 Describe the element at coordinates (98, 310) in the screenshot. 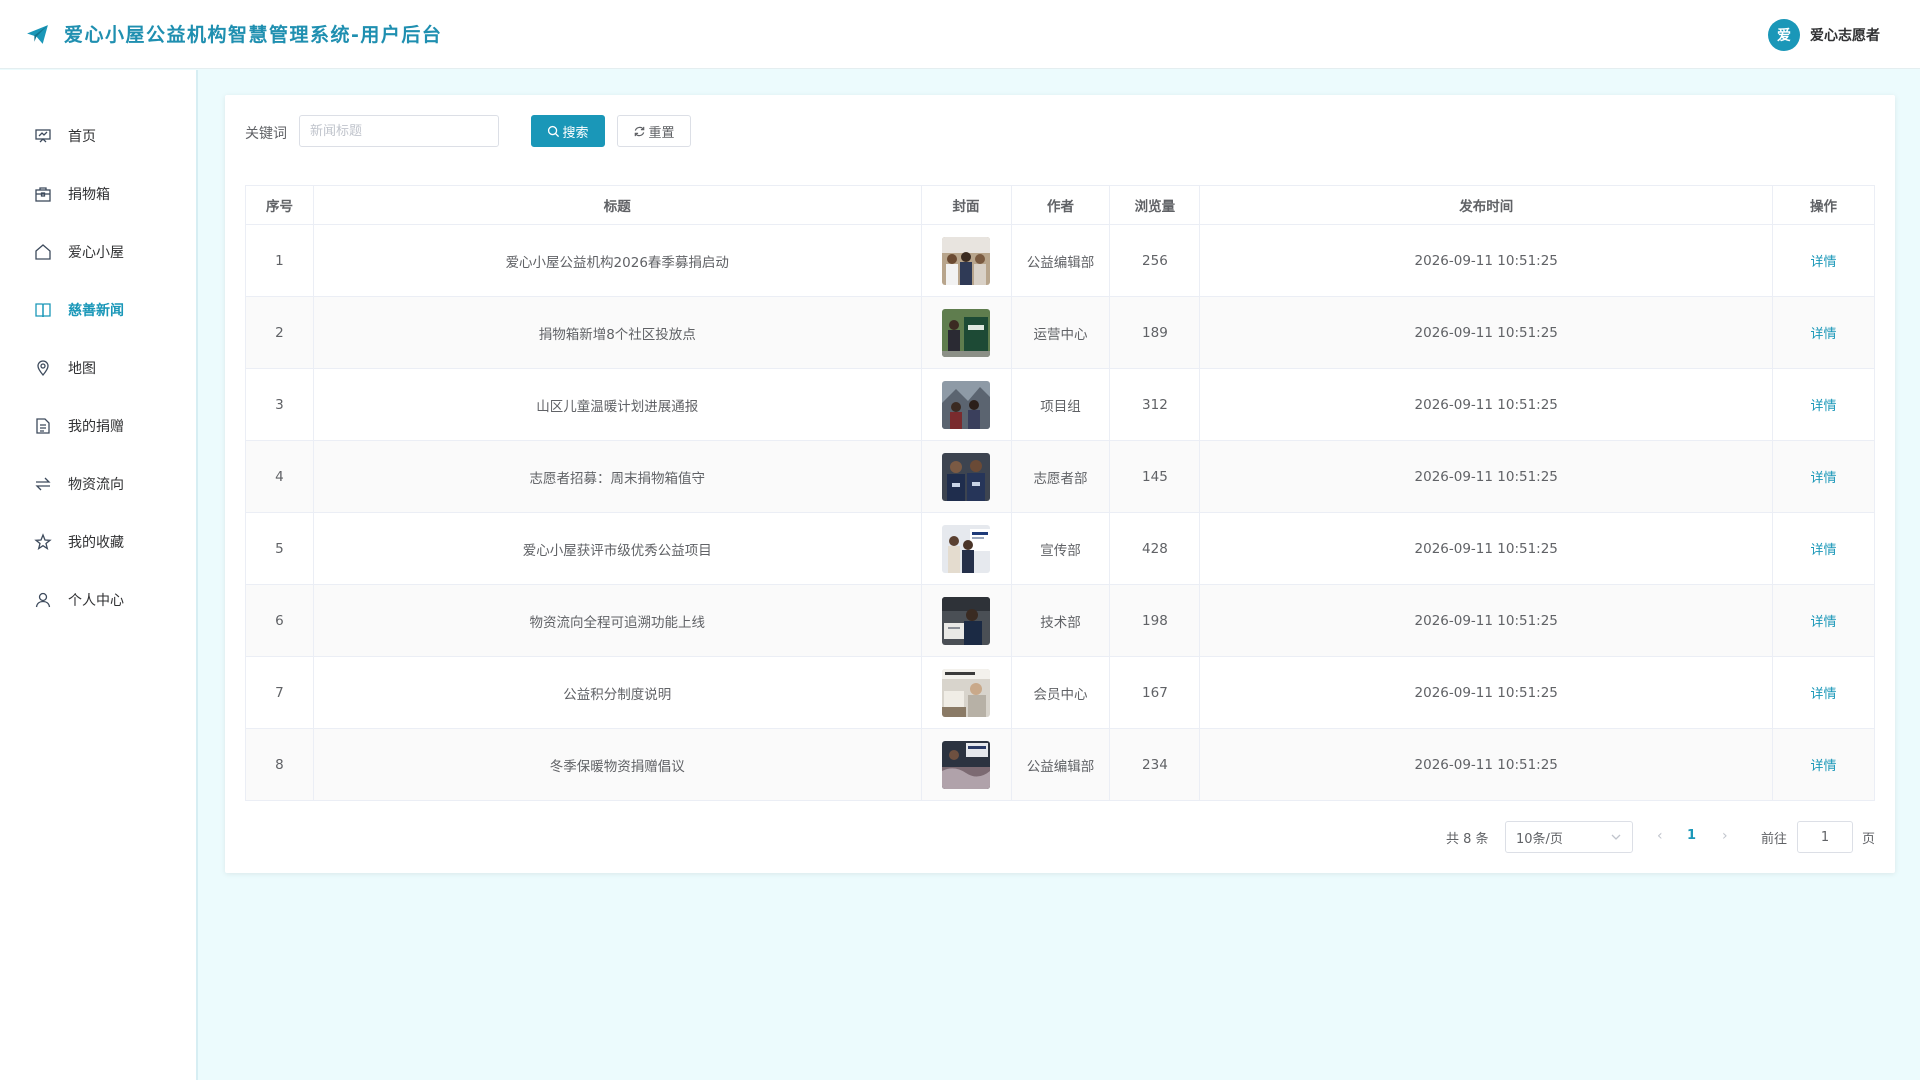

I see `sidebar-item-charity-news: 慈善新闻` at that location.